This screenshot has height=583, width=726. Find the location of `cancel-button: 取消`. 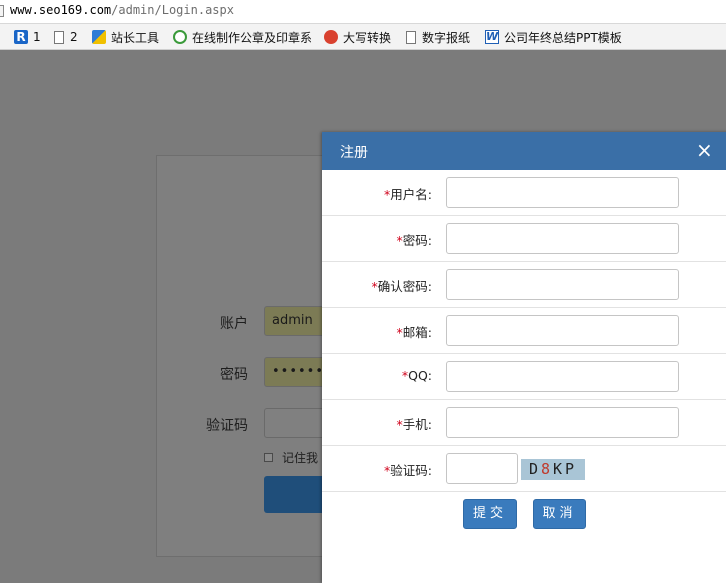

cancel-button: 取消 is located at coordinates (559, 514).